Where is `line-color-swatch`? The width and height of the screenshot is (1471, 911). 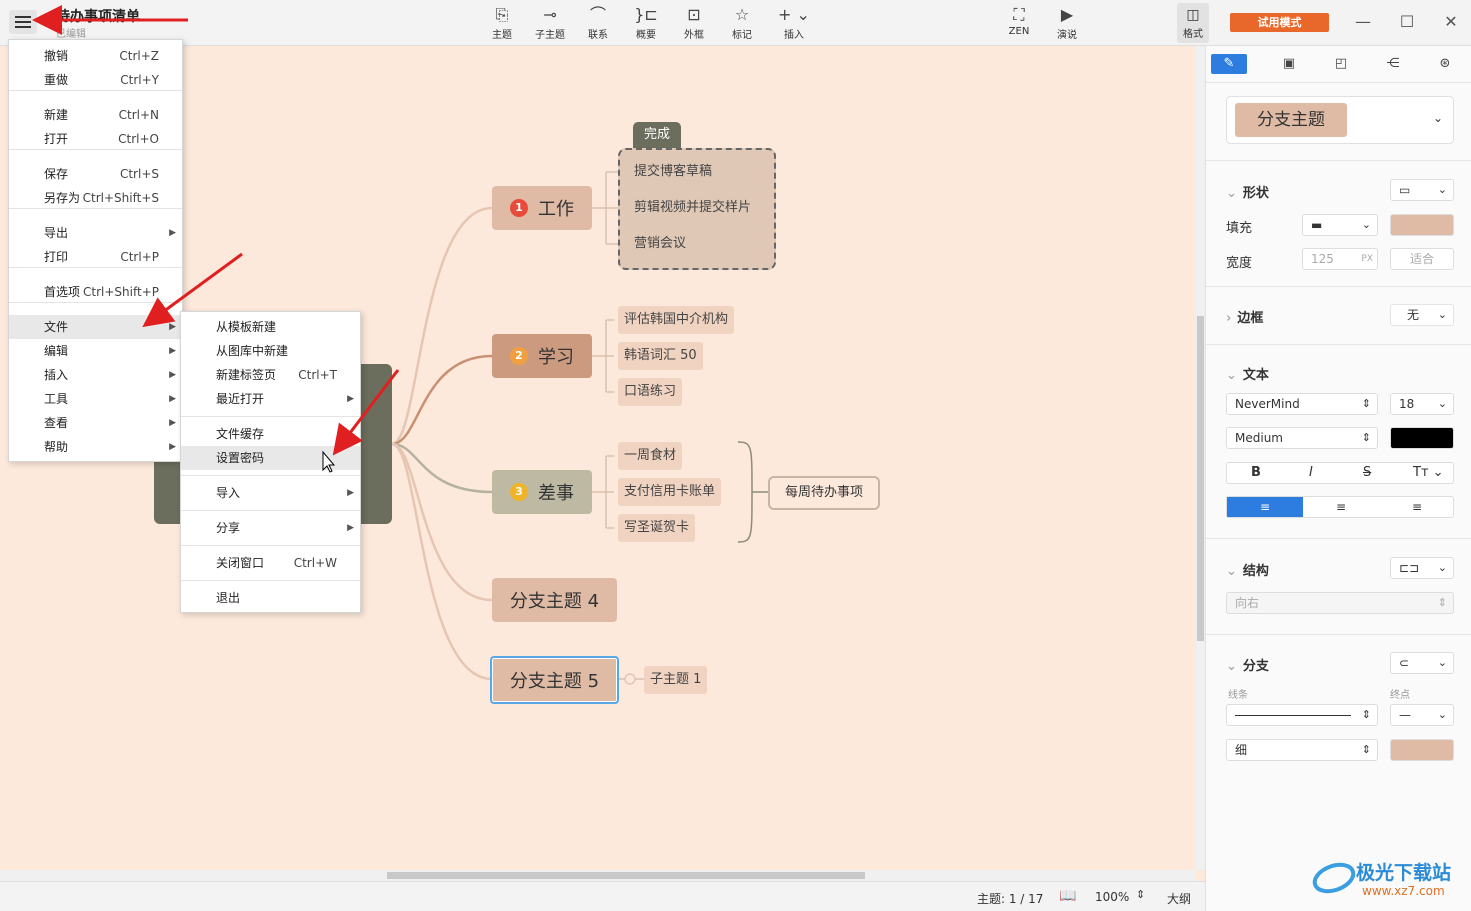 line-color-swatch is located at coordinates (1422, 750).